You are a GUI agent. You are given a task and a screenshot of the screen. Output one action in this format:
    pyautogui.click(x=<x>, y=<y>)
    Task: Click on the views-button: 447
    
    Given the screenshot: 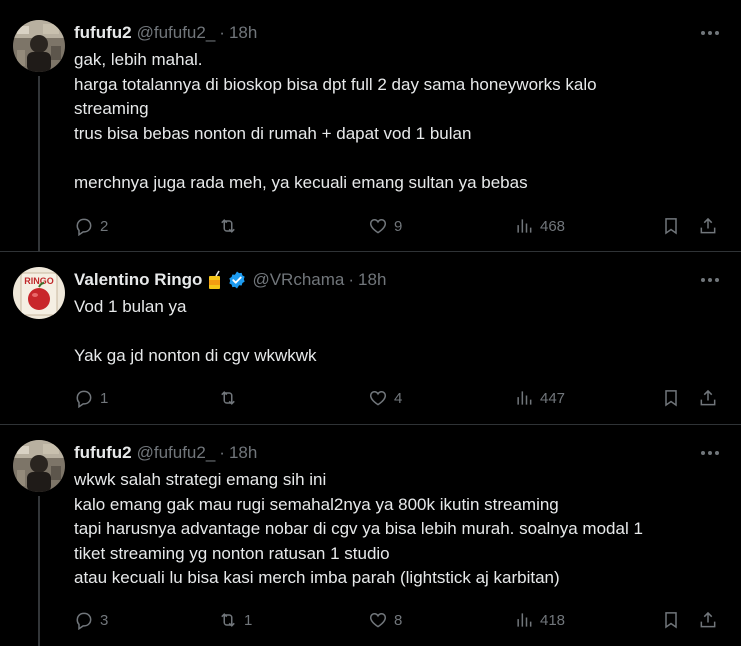 What is the action you would take?
    pyautogui.click(x=539, y=398)
    